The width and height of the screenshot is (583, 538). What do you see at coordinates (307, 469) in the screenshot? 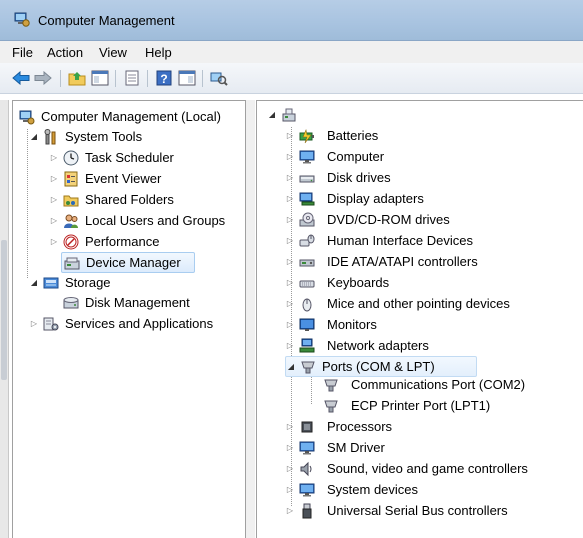
I see `speaker-icon` at bounding box center [307, 469].